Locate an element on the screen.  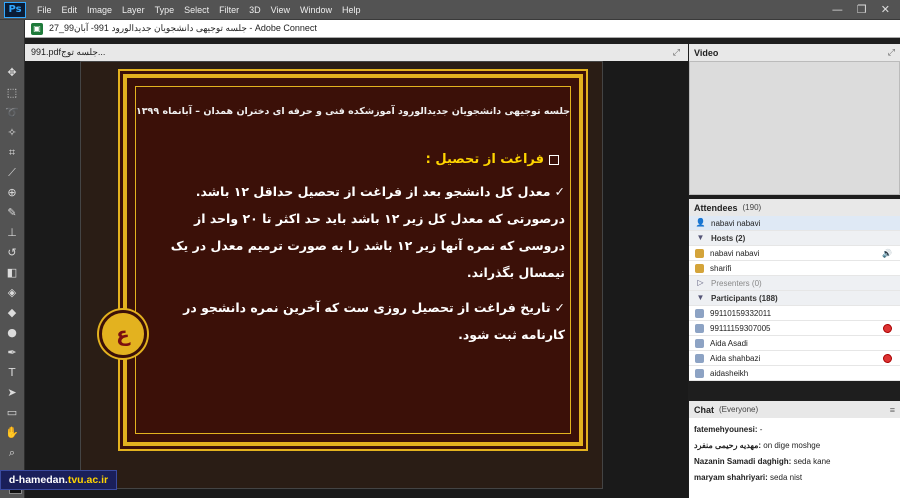
video-pod-title: Video is located at coordinates (706, 52).